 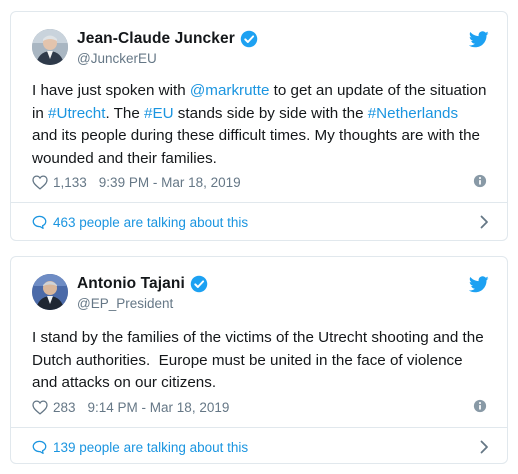 What do you see at coordinates (259, 407) in the screenshot?
I see `tweet-meta: 283 9:14 PM - Mar 18, 2019` at bounding box center [259, 407].